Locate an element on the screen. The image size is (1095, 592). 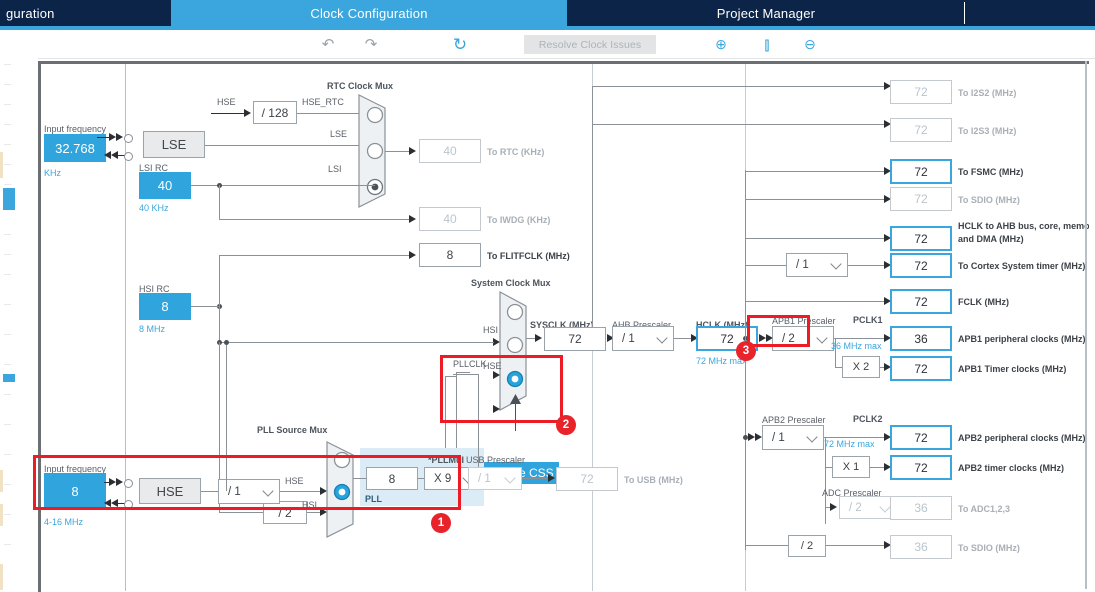
apb2-prescaler-value: / 1 is located at coordinates (778, 437).